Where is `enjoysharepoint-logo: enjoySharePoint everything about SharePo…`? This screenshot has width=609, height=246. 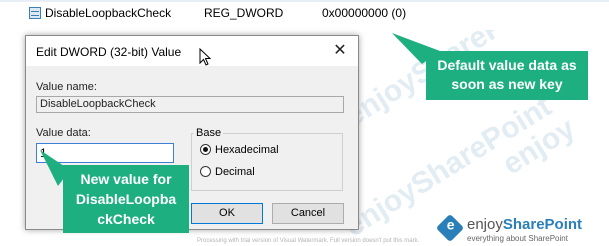 enjoysharepoint-logo: enjoySharePoint everything about SharePo… is located at coordinates (520, 229).